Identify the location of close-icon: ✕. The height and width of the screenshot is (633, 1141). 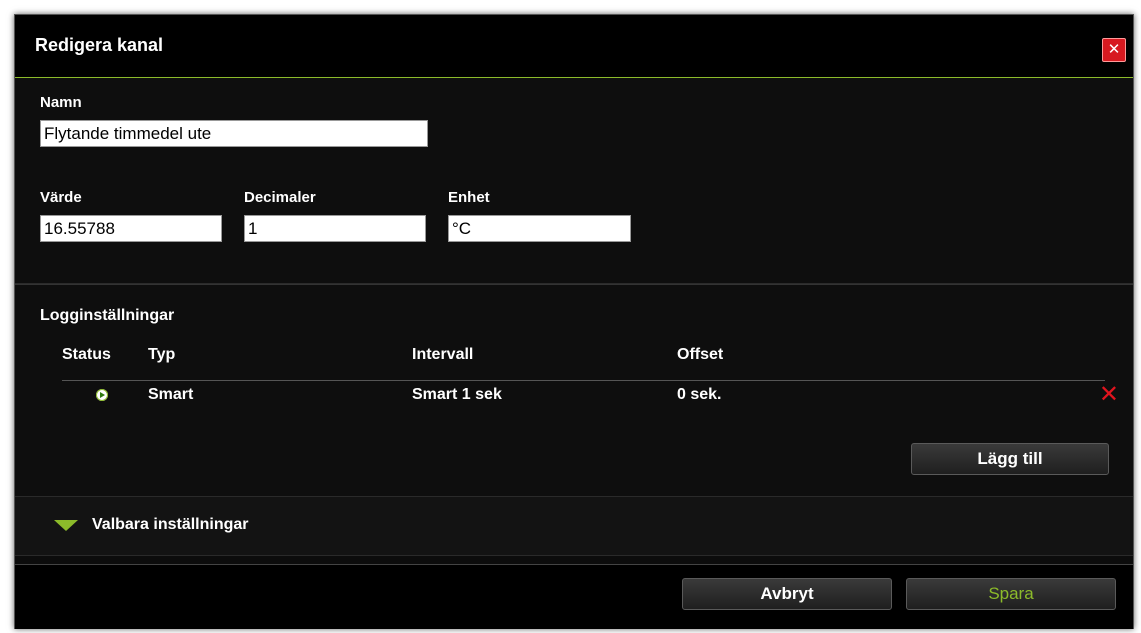
(1114, 50).